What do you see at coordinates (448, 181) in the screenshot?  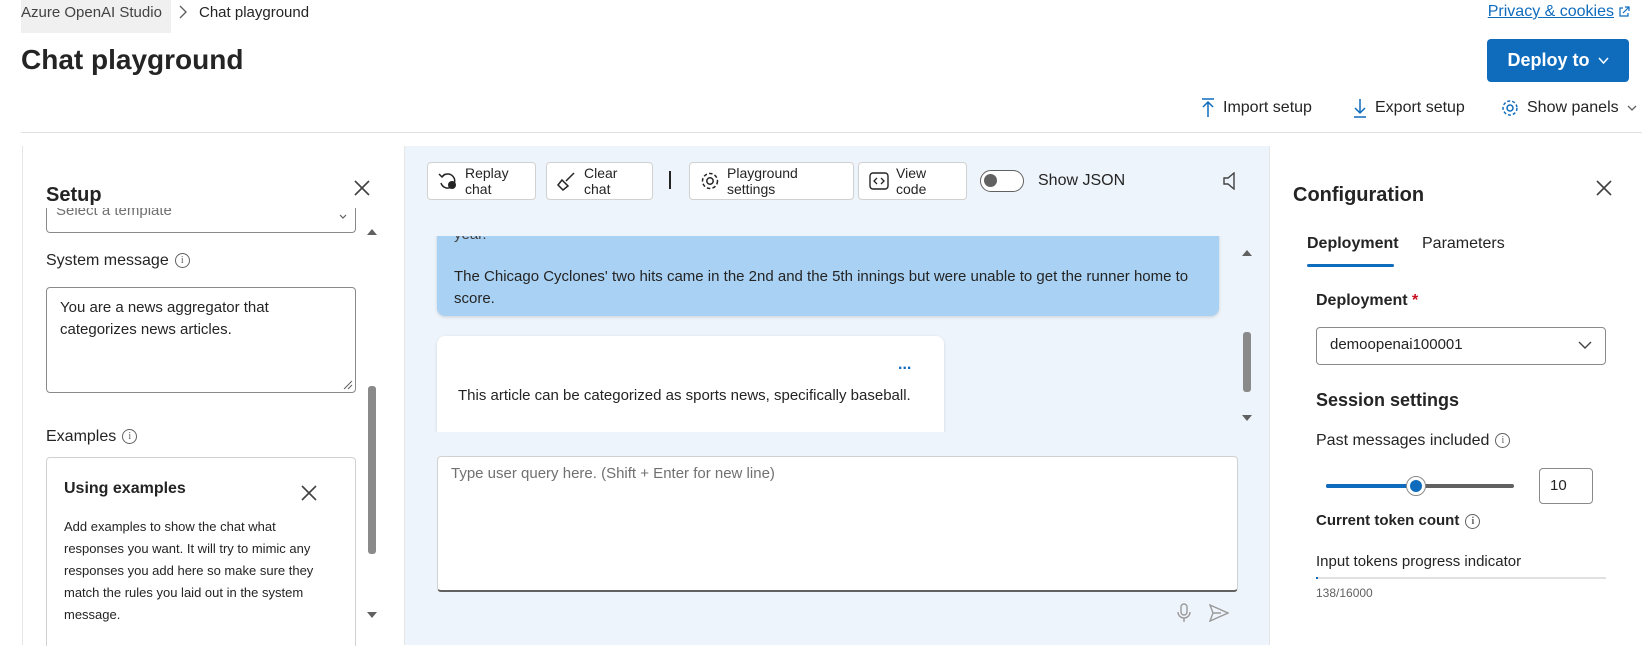 I see `replay-icon` at bounding box center [448, 181].